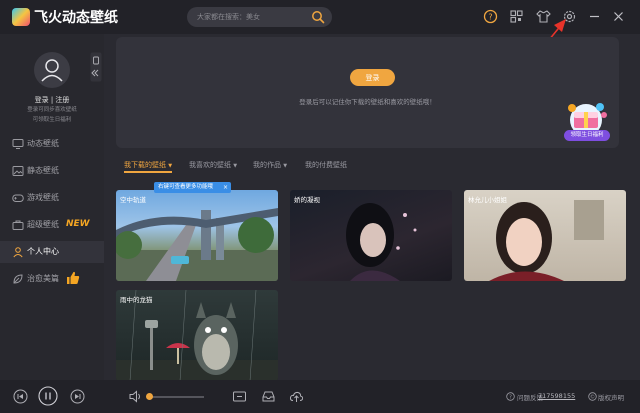 This screenshot has height=413, width=640. Describe the element at coordinates (43, 251) in the screenshot. I see `sidebar-item-label: 个人中心` at that location.